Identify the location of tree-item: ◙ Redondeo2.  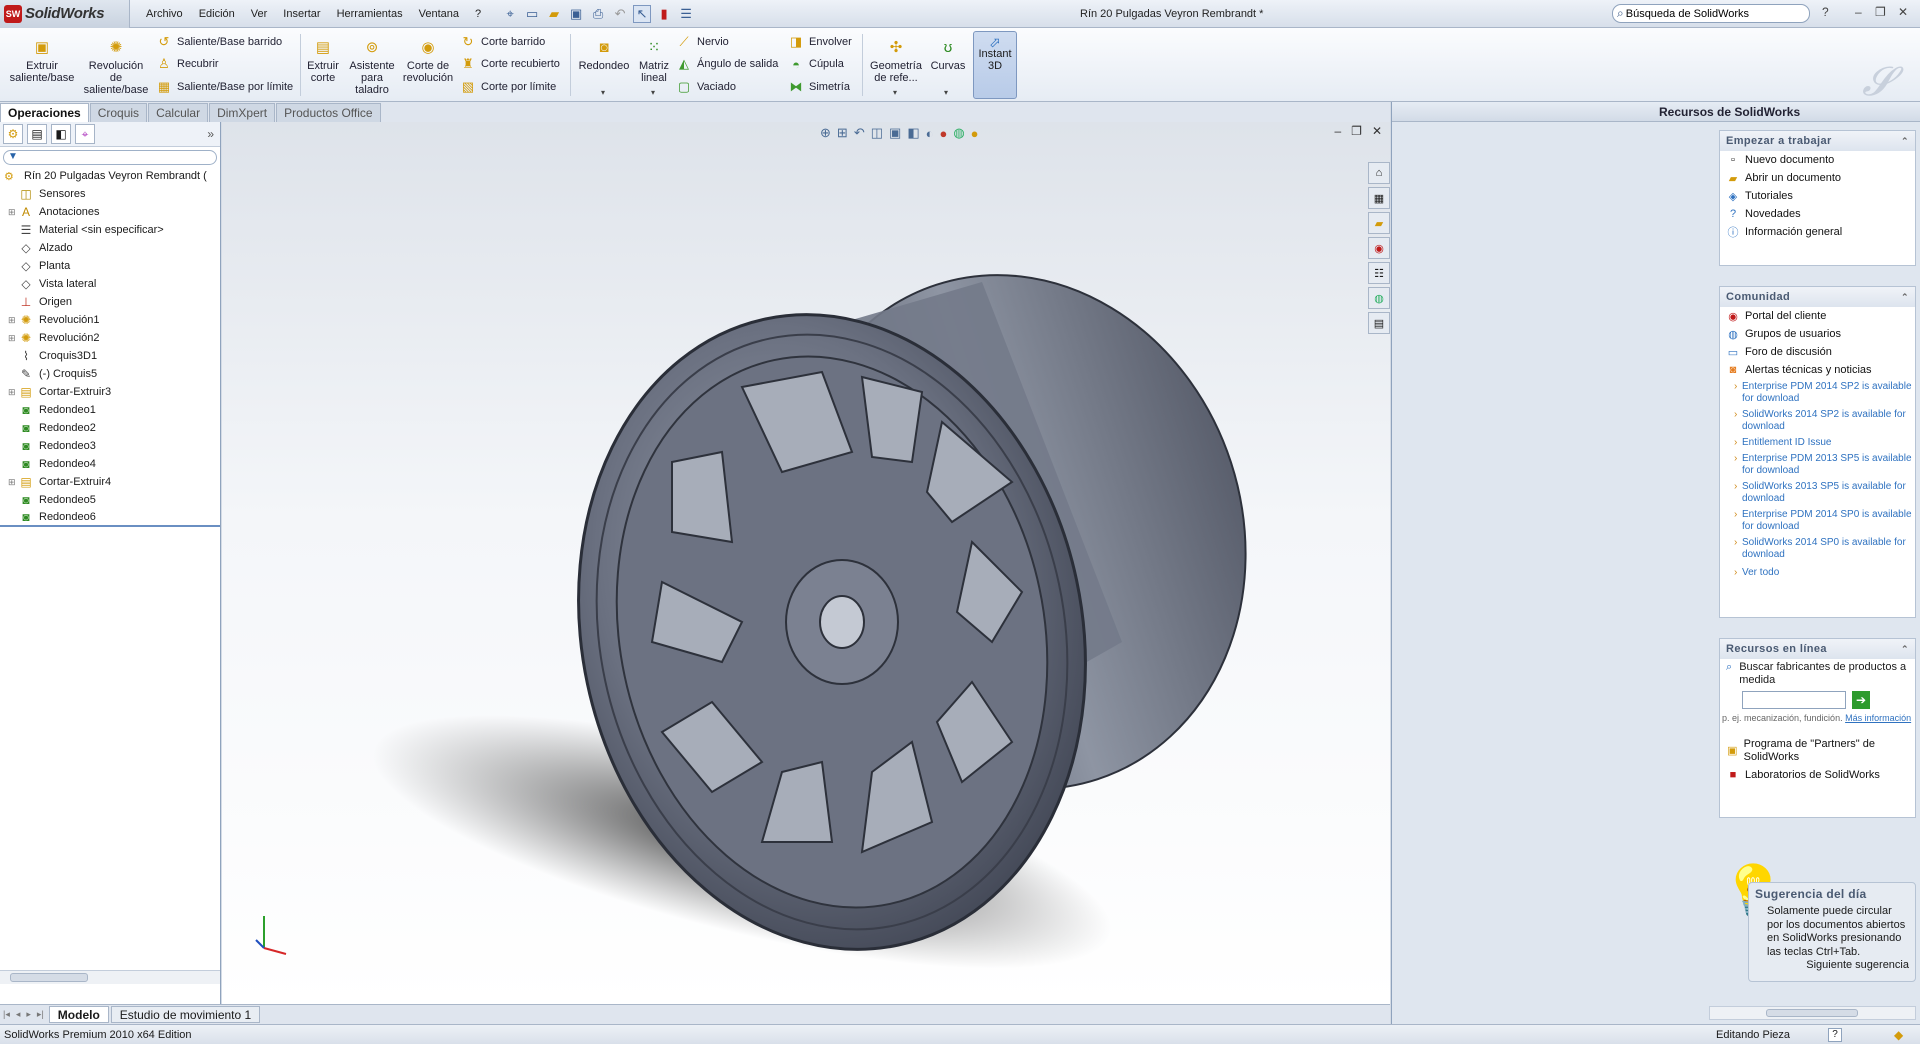
(110, 428).